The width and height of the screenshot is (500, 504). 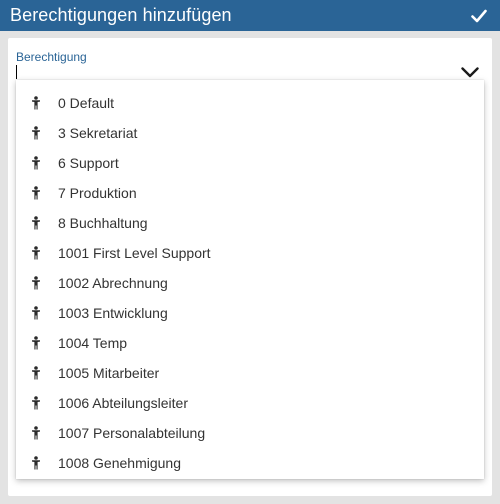 I want to click on titlebar-actions, so click(x=479, y=15).